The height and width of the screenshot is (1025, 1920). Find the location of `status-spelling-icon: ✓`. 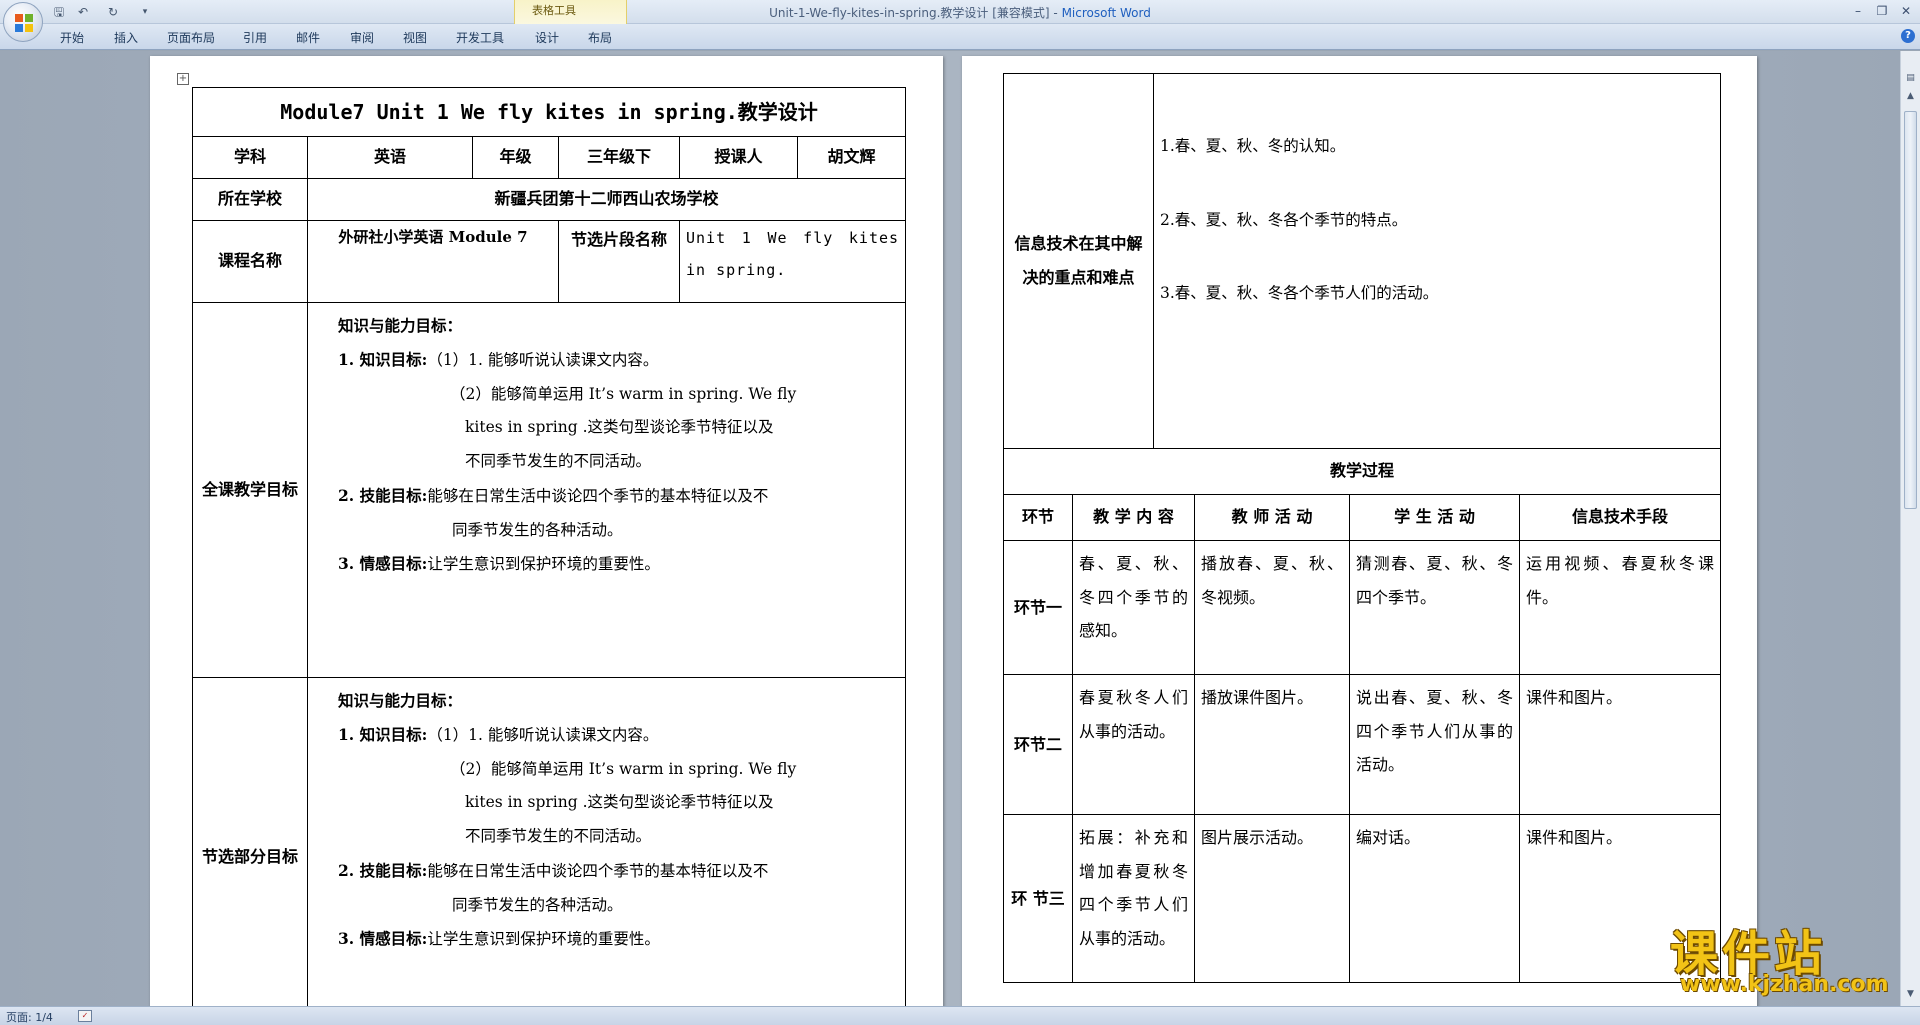

status-spelling-icon: ✓ is located at coordinates (85, 1016).